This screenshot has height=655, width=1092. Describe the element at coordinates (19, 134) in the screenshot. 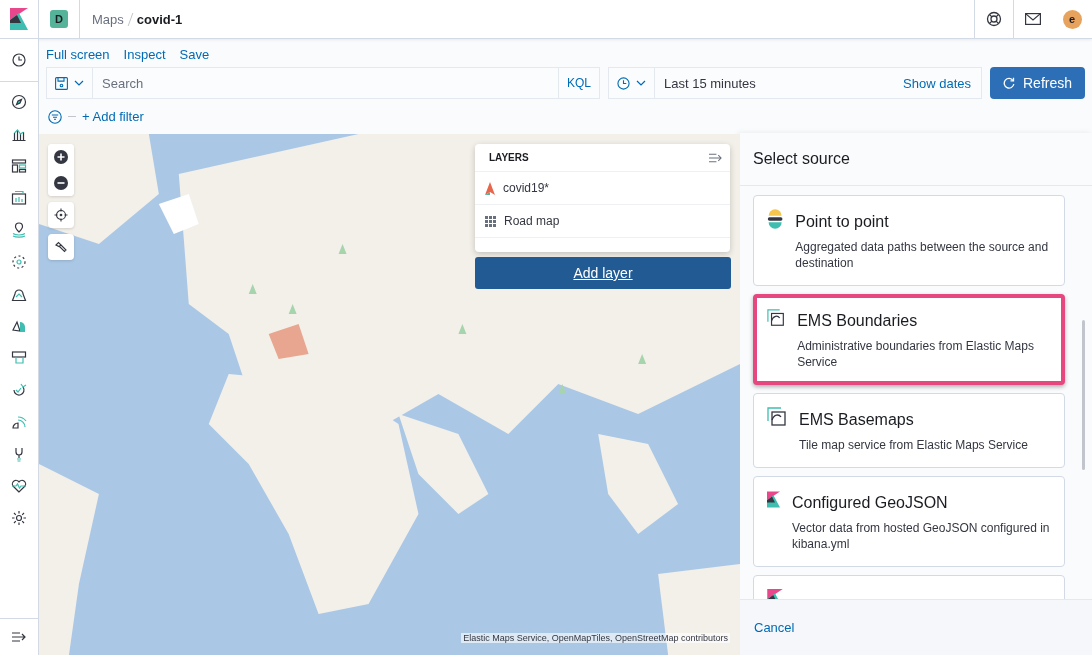

I see `bar-chart-icon` at that location.